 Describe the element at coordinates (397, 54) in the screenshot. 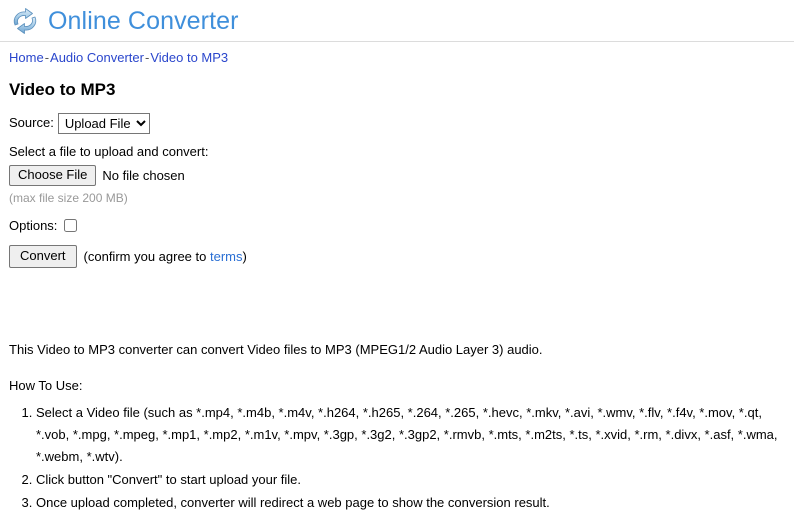

I see `breadcrumb: Home-Audio Converter-Video to MP3` at that location.